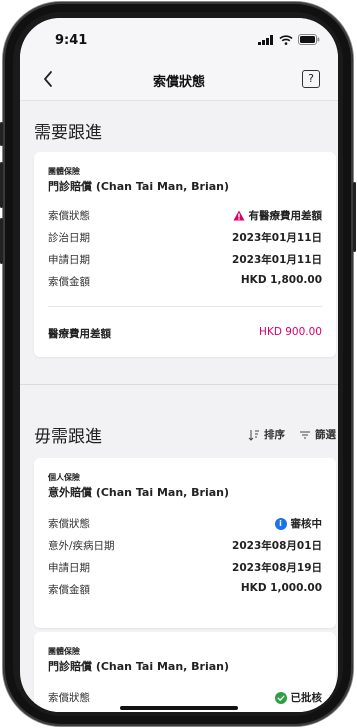  What do you see at coordinates (290, 332) in the screenshot?
I see `difference-value: HKD 900.00` at bounding box center [290, 332].